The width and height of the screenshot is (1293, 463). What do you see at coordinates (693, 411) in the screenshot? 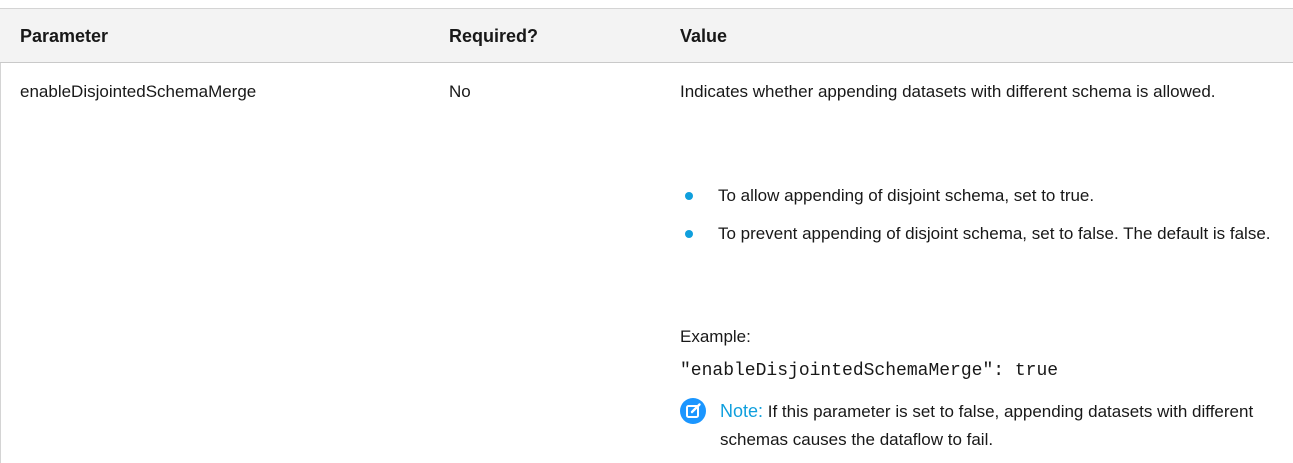
I see `edit-note-icon` at bounding box center [693, 411].